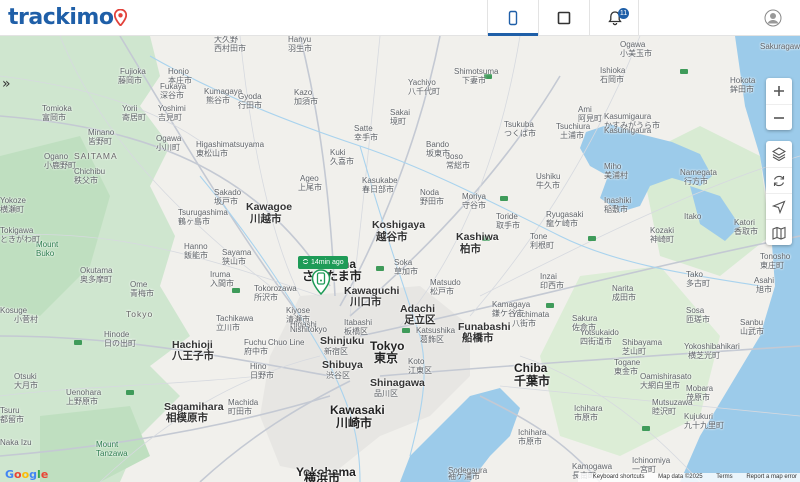 The height and width of the screenshot is (482, 800). I want to click on location-pin-icon, so click(121, 17).